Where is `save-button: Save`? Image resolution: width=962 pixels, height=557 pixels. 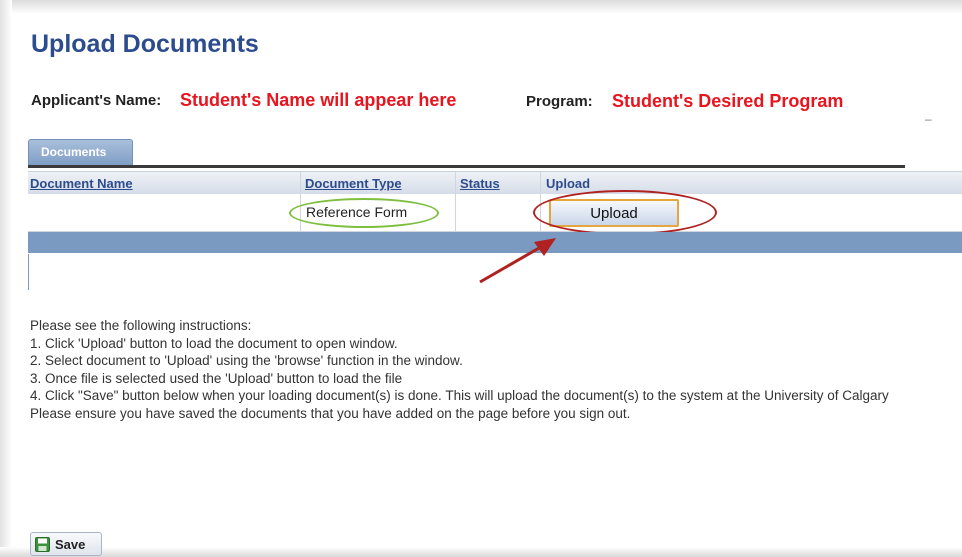 save-button: Save is located at coordinates (66, 544).